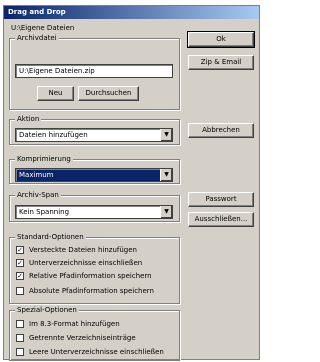 The image size is (320, 362). I want to click on spanning-value: Kein Spanning, so click(44, 212).